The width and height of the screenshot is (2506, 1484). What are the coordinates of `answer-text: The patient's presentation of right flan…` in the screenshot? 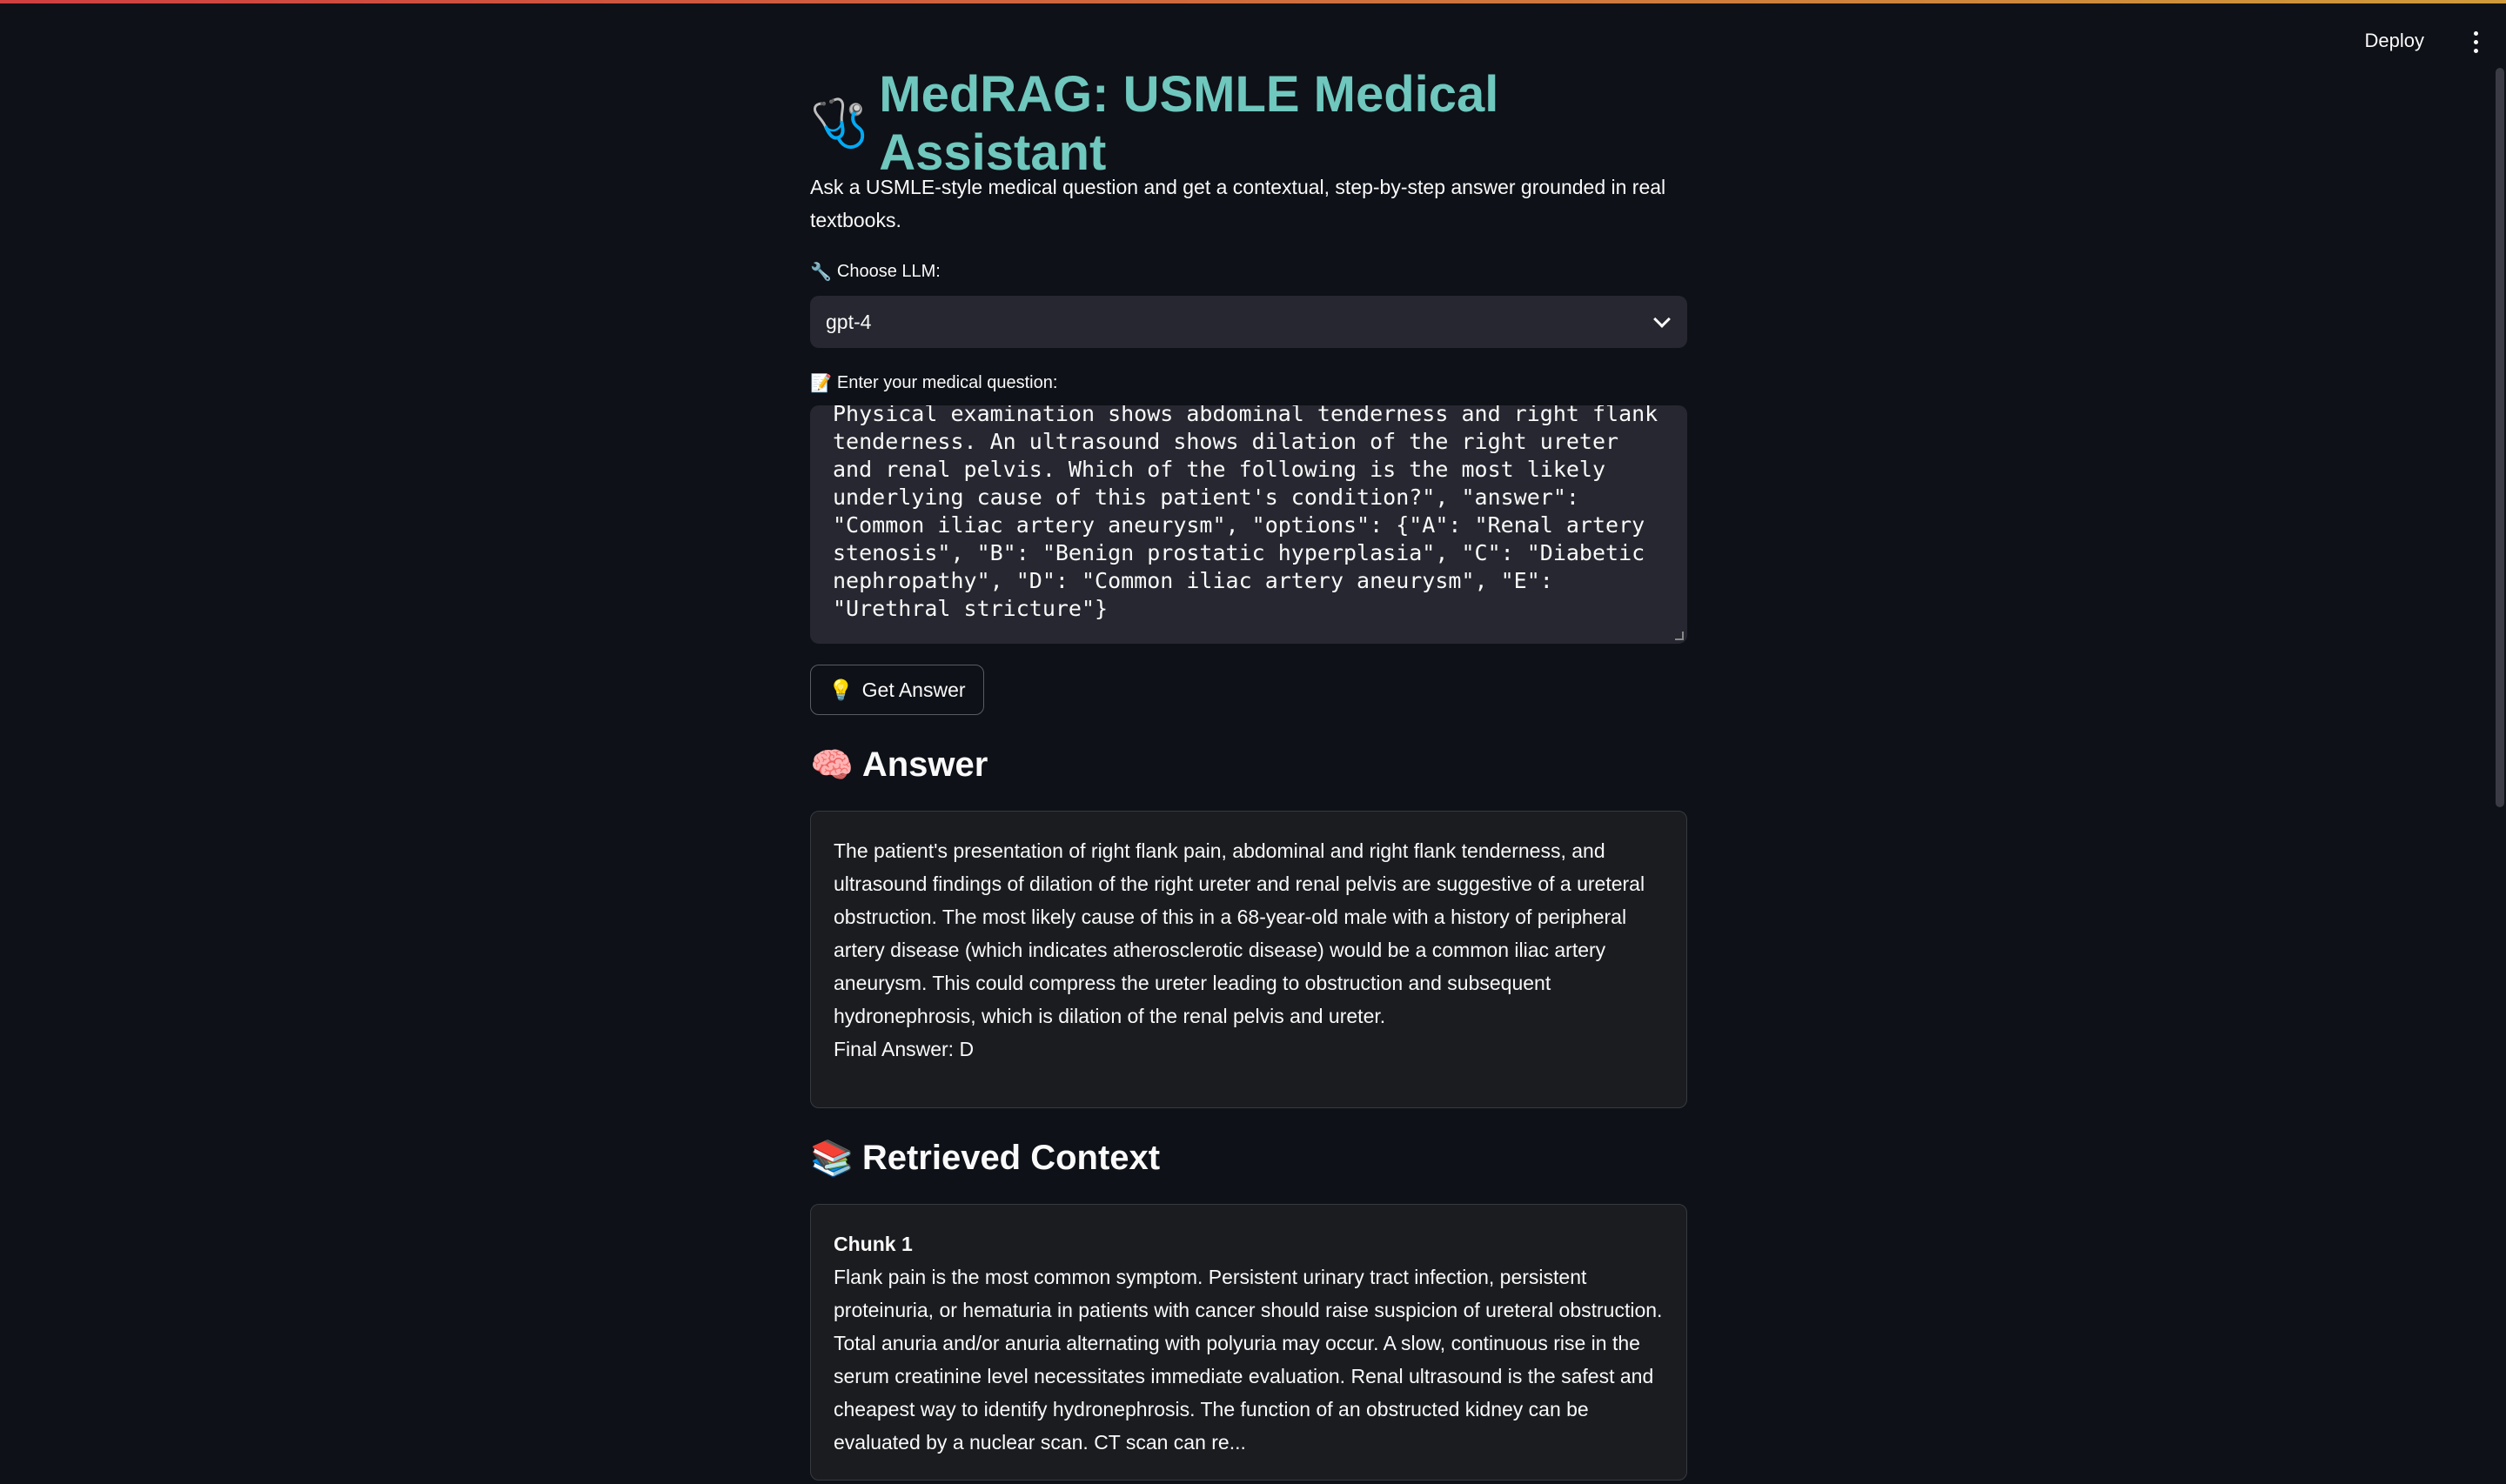 It's located at (1239, 933).